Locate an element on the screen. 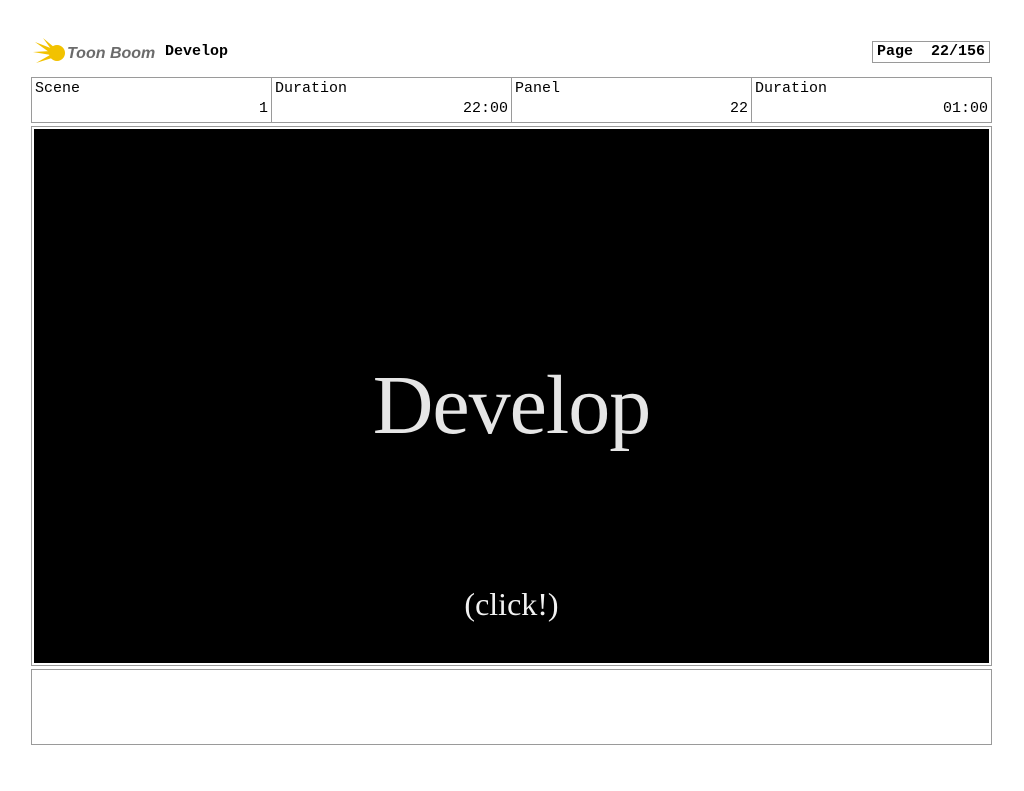 This screenshot has width=1024, height=791. page-number: 22/156 is located at coordinates (958, 51).